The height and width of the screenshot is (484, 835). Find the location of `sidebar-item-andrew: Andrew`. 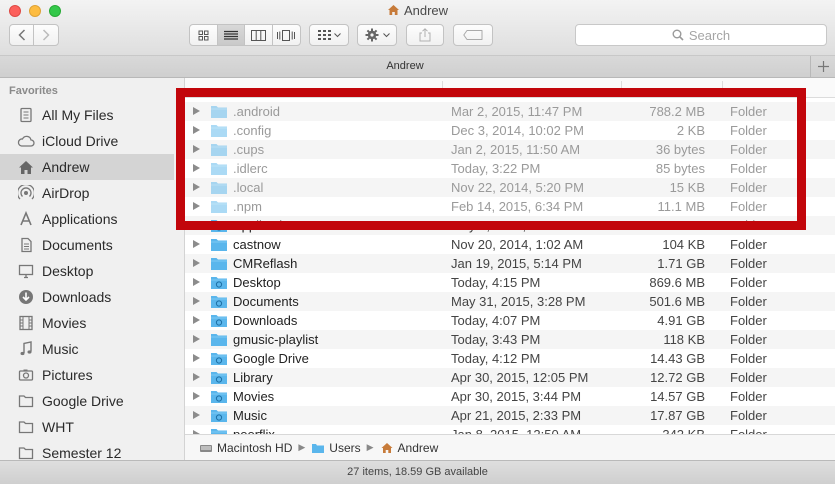

sidebar-item-andrew: Andrew is located at coordinates (87, 167).